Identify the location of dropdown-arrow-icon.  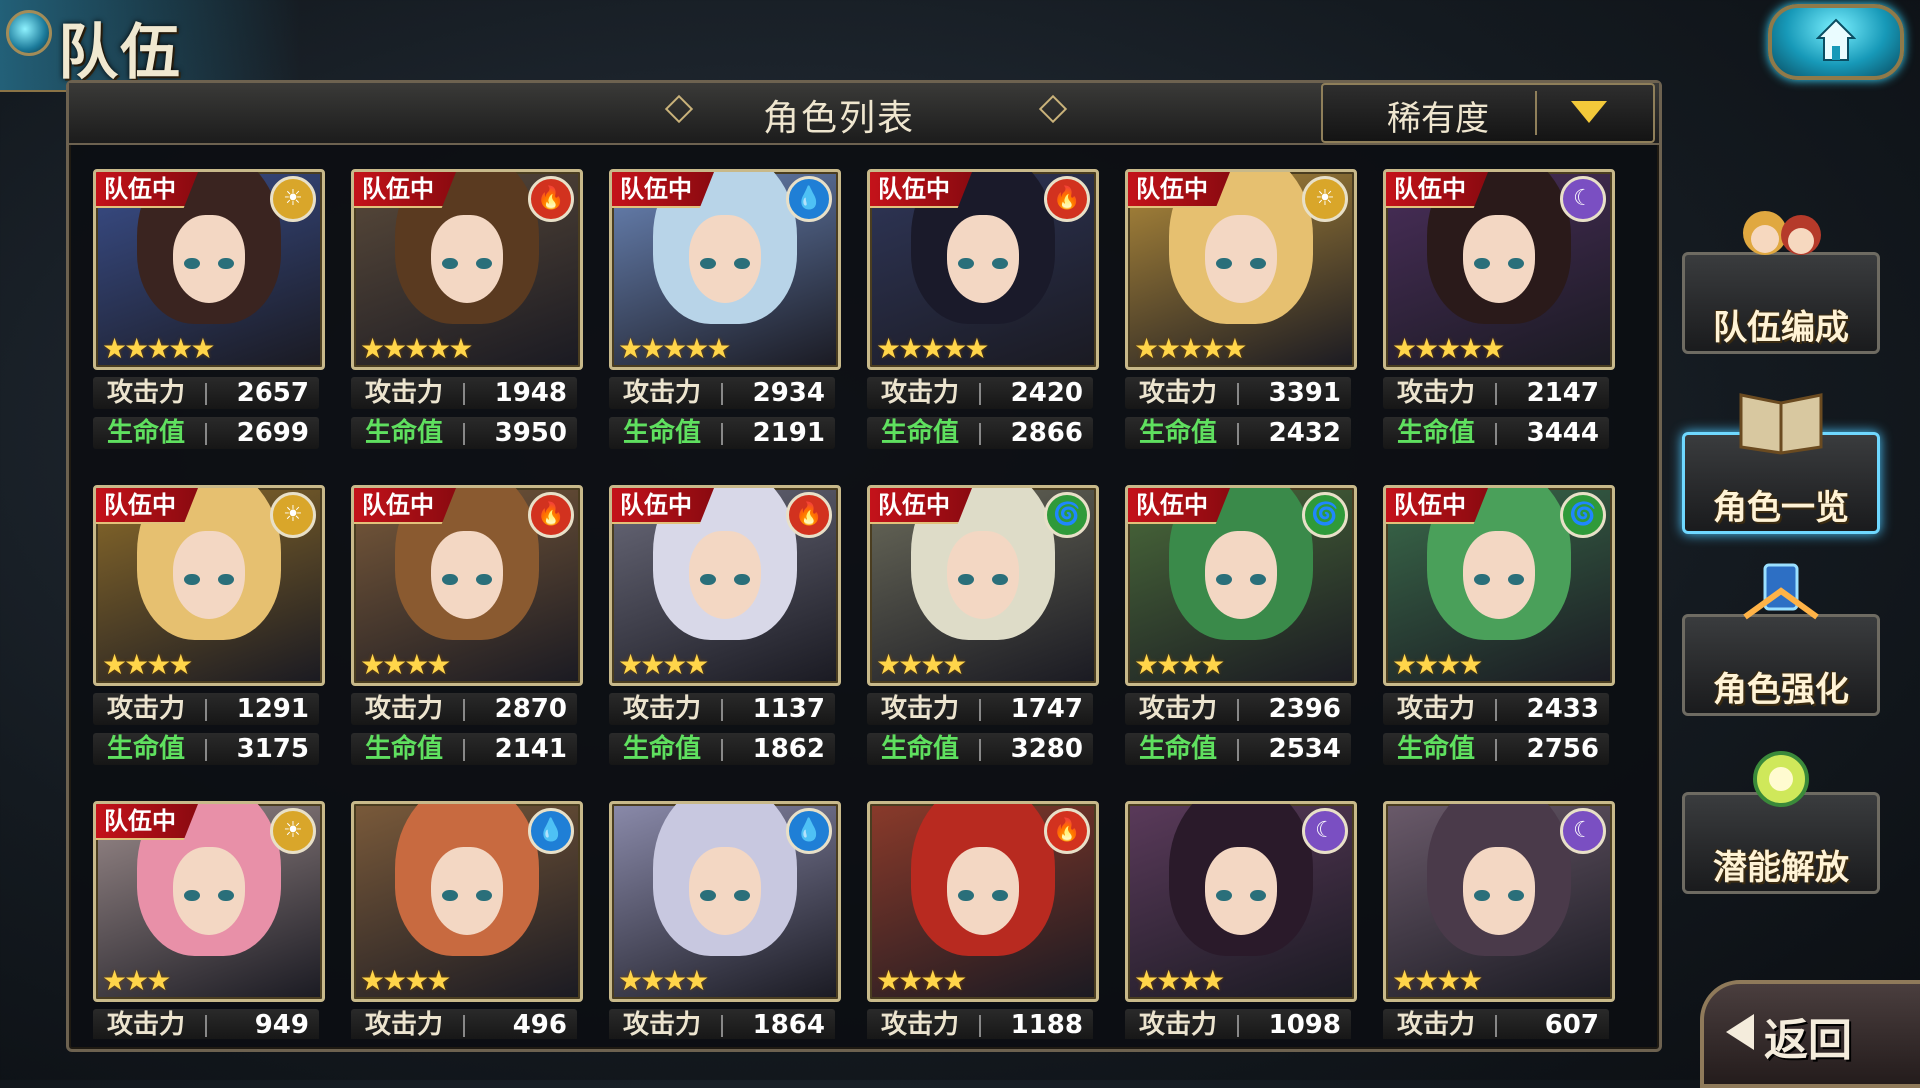
(1589, 112).